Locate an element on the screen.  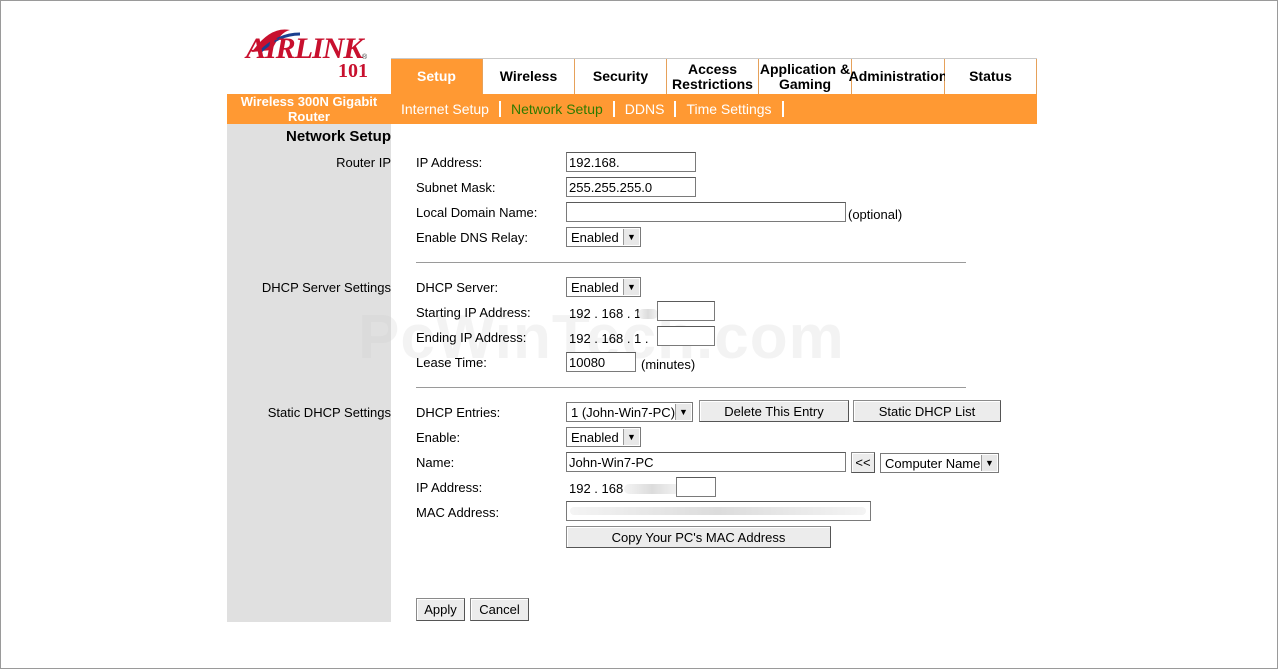
lease-time-input is located at coordinates (601, 362).